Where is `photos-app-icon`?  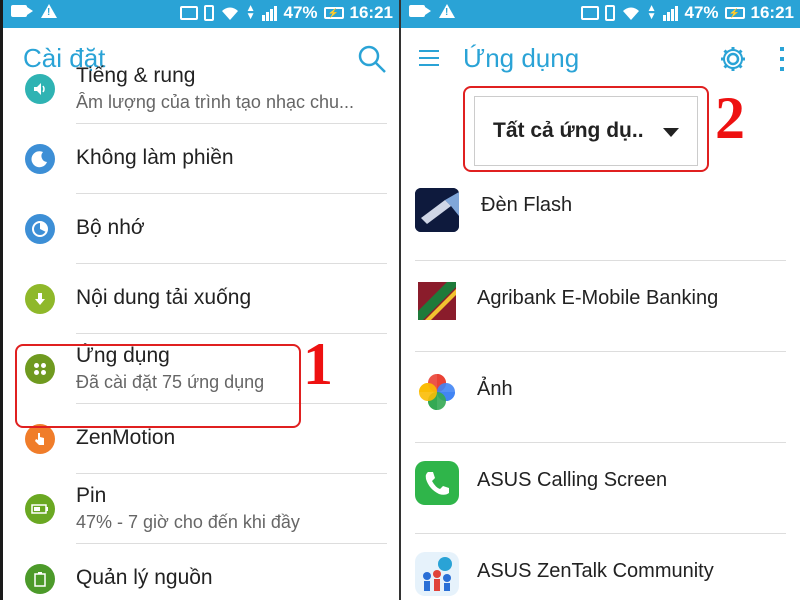 photos-app-icon is located at coordinates (437, 392).